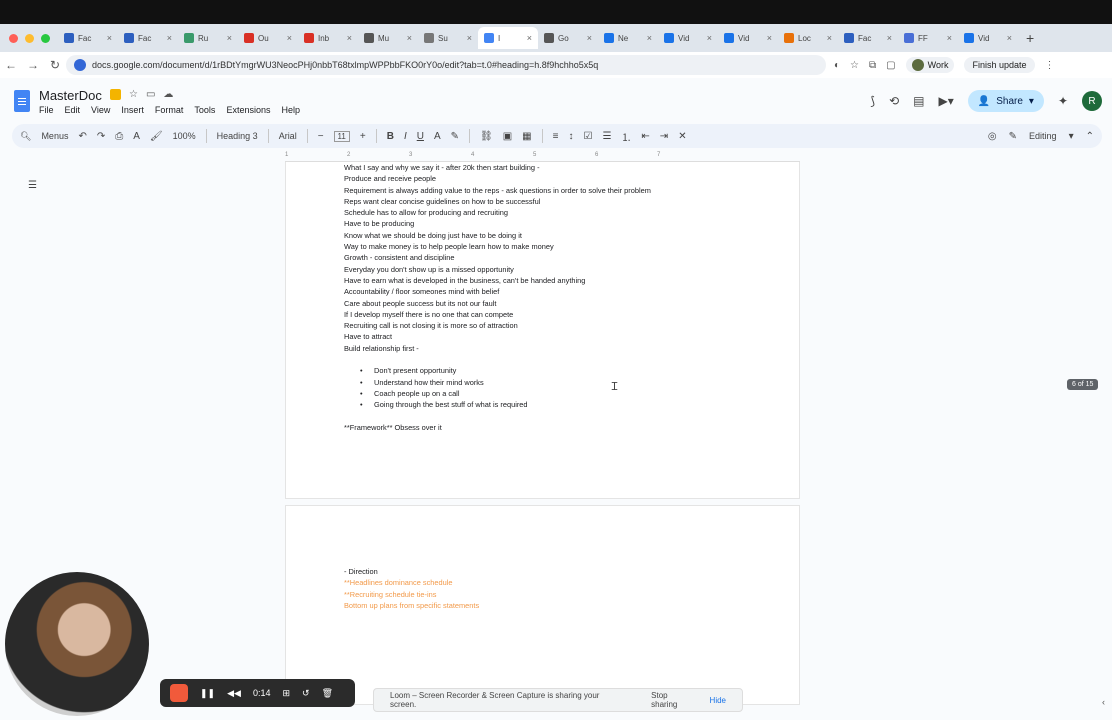 The image size is (1112, 720). I want to click on decrease-font-icon: −, so click(321, 136).